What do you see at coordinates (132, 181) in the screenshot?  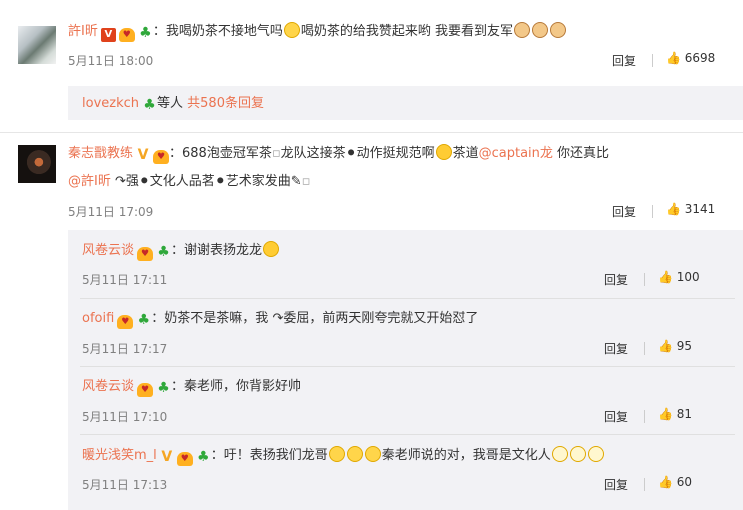 I see `comment-text-cont: 强` at bounding box center [132, 181].